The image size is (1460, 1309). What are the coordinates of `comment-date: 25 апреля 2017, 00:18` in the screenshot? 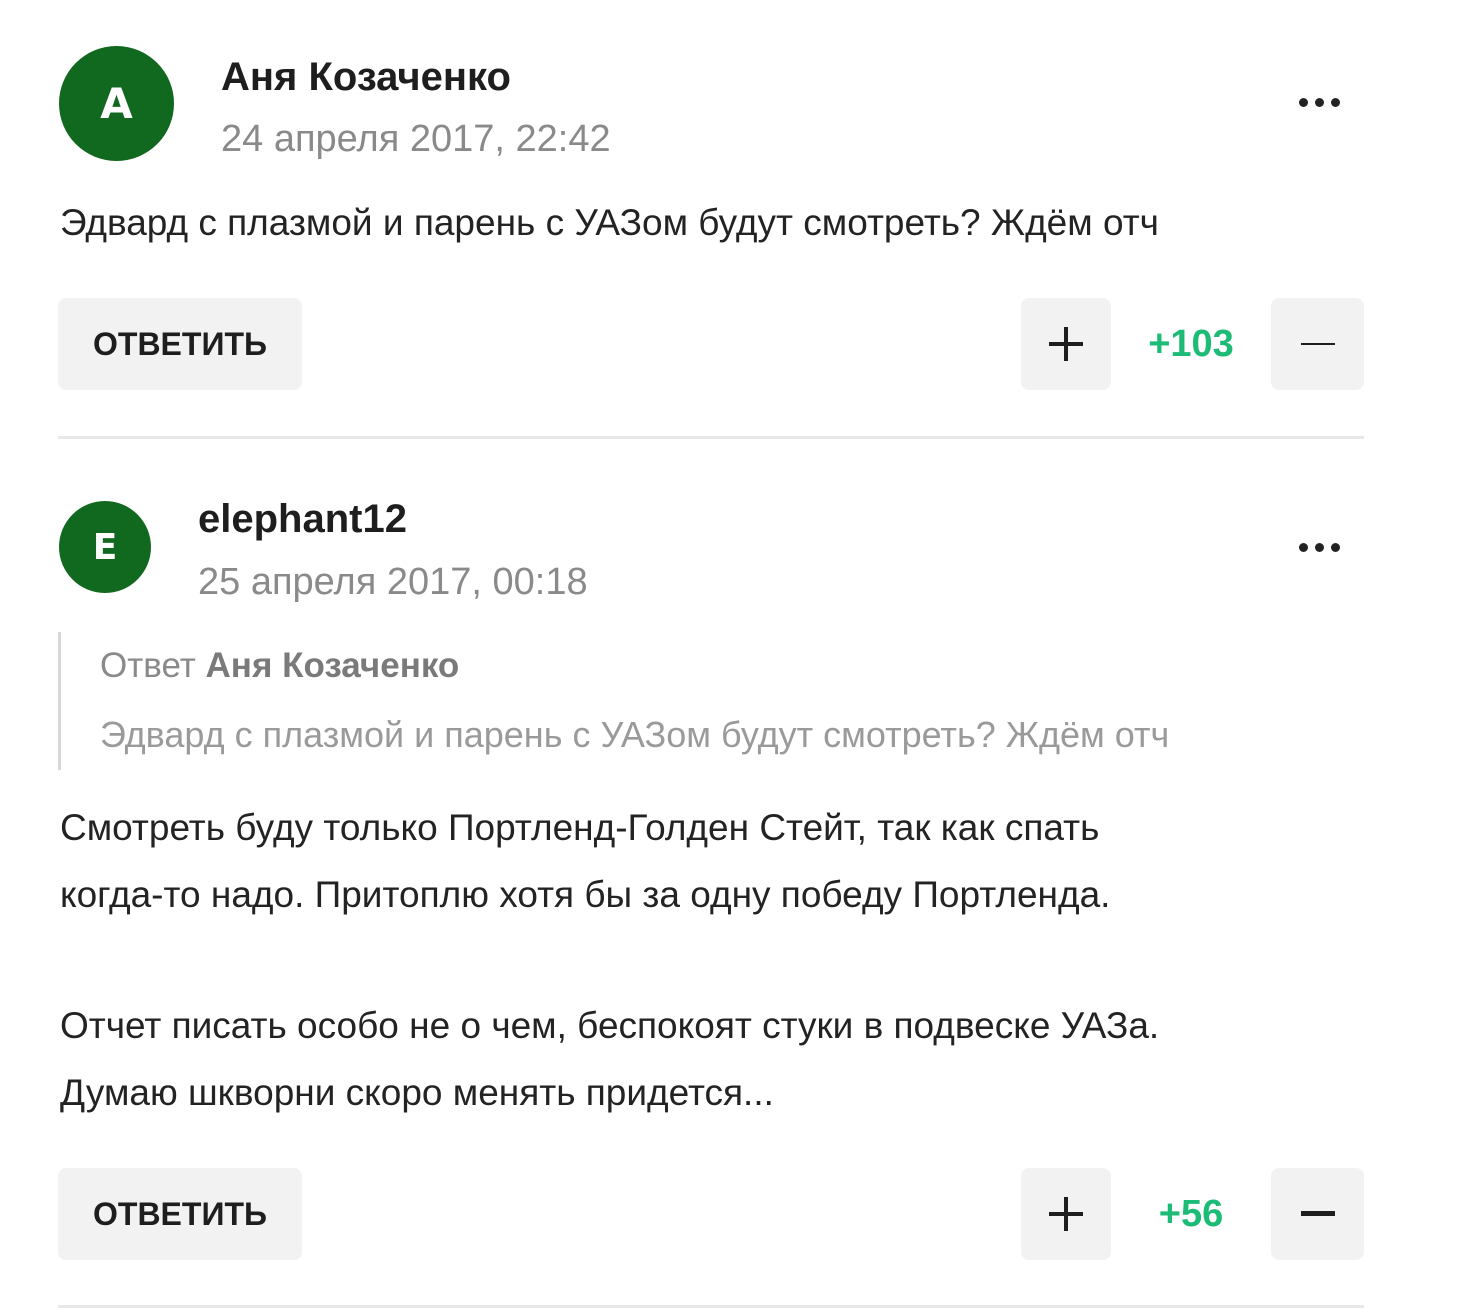 It's located at (393, 582).